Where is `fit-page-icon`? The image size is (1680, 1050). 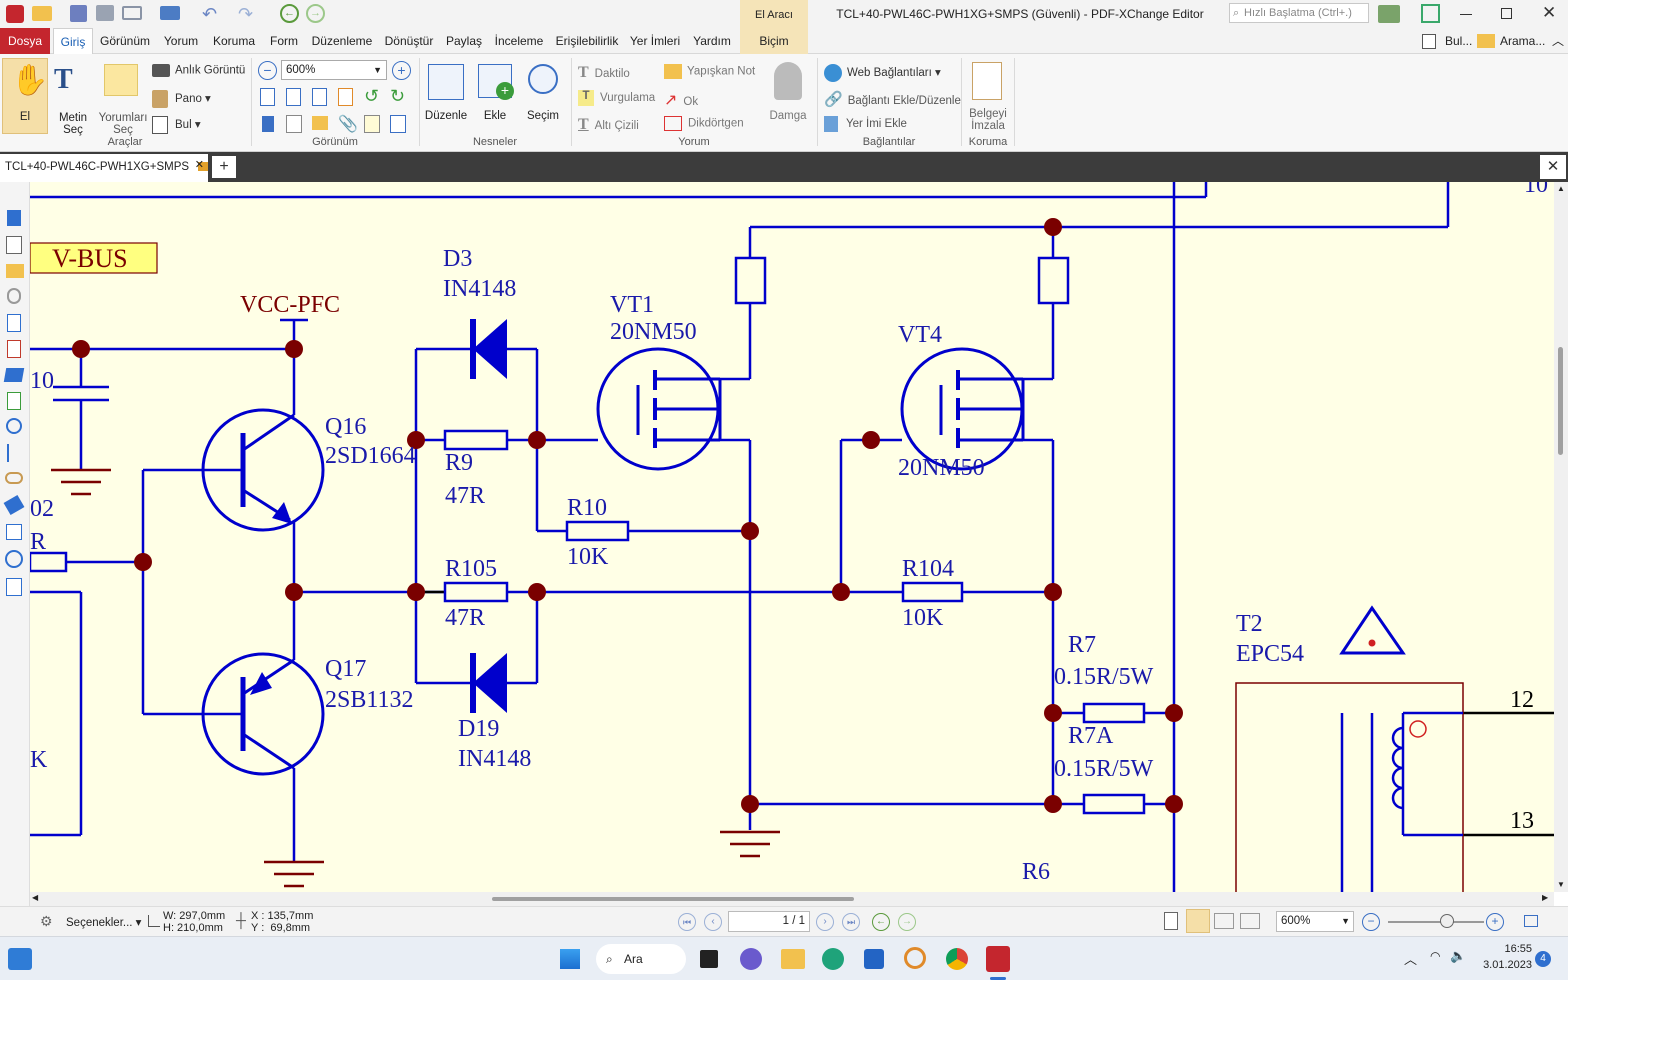
fit-page-icon is located at coordinates (293, 97).